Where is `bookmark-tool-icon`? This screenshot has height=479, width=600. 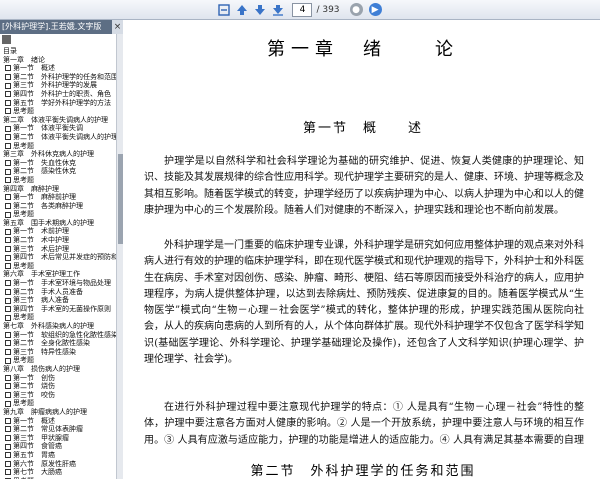 bookmark-tool-icon is located at coordinates (6, 39).